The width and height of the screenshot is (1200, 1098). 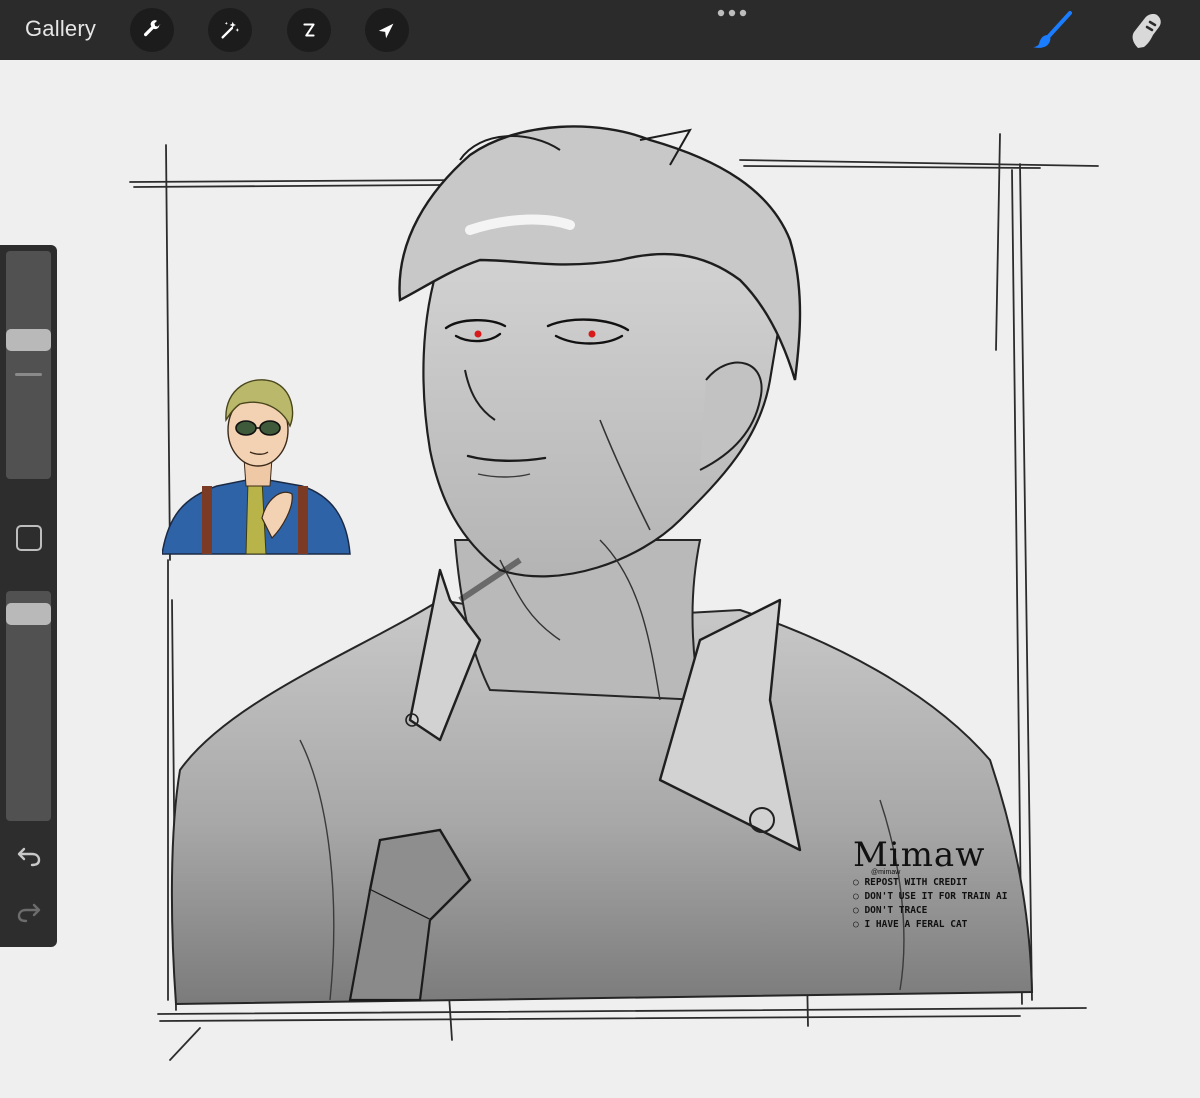 I want to click on arrow-cursor-icon, so click(x=386, y=31).